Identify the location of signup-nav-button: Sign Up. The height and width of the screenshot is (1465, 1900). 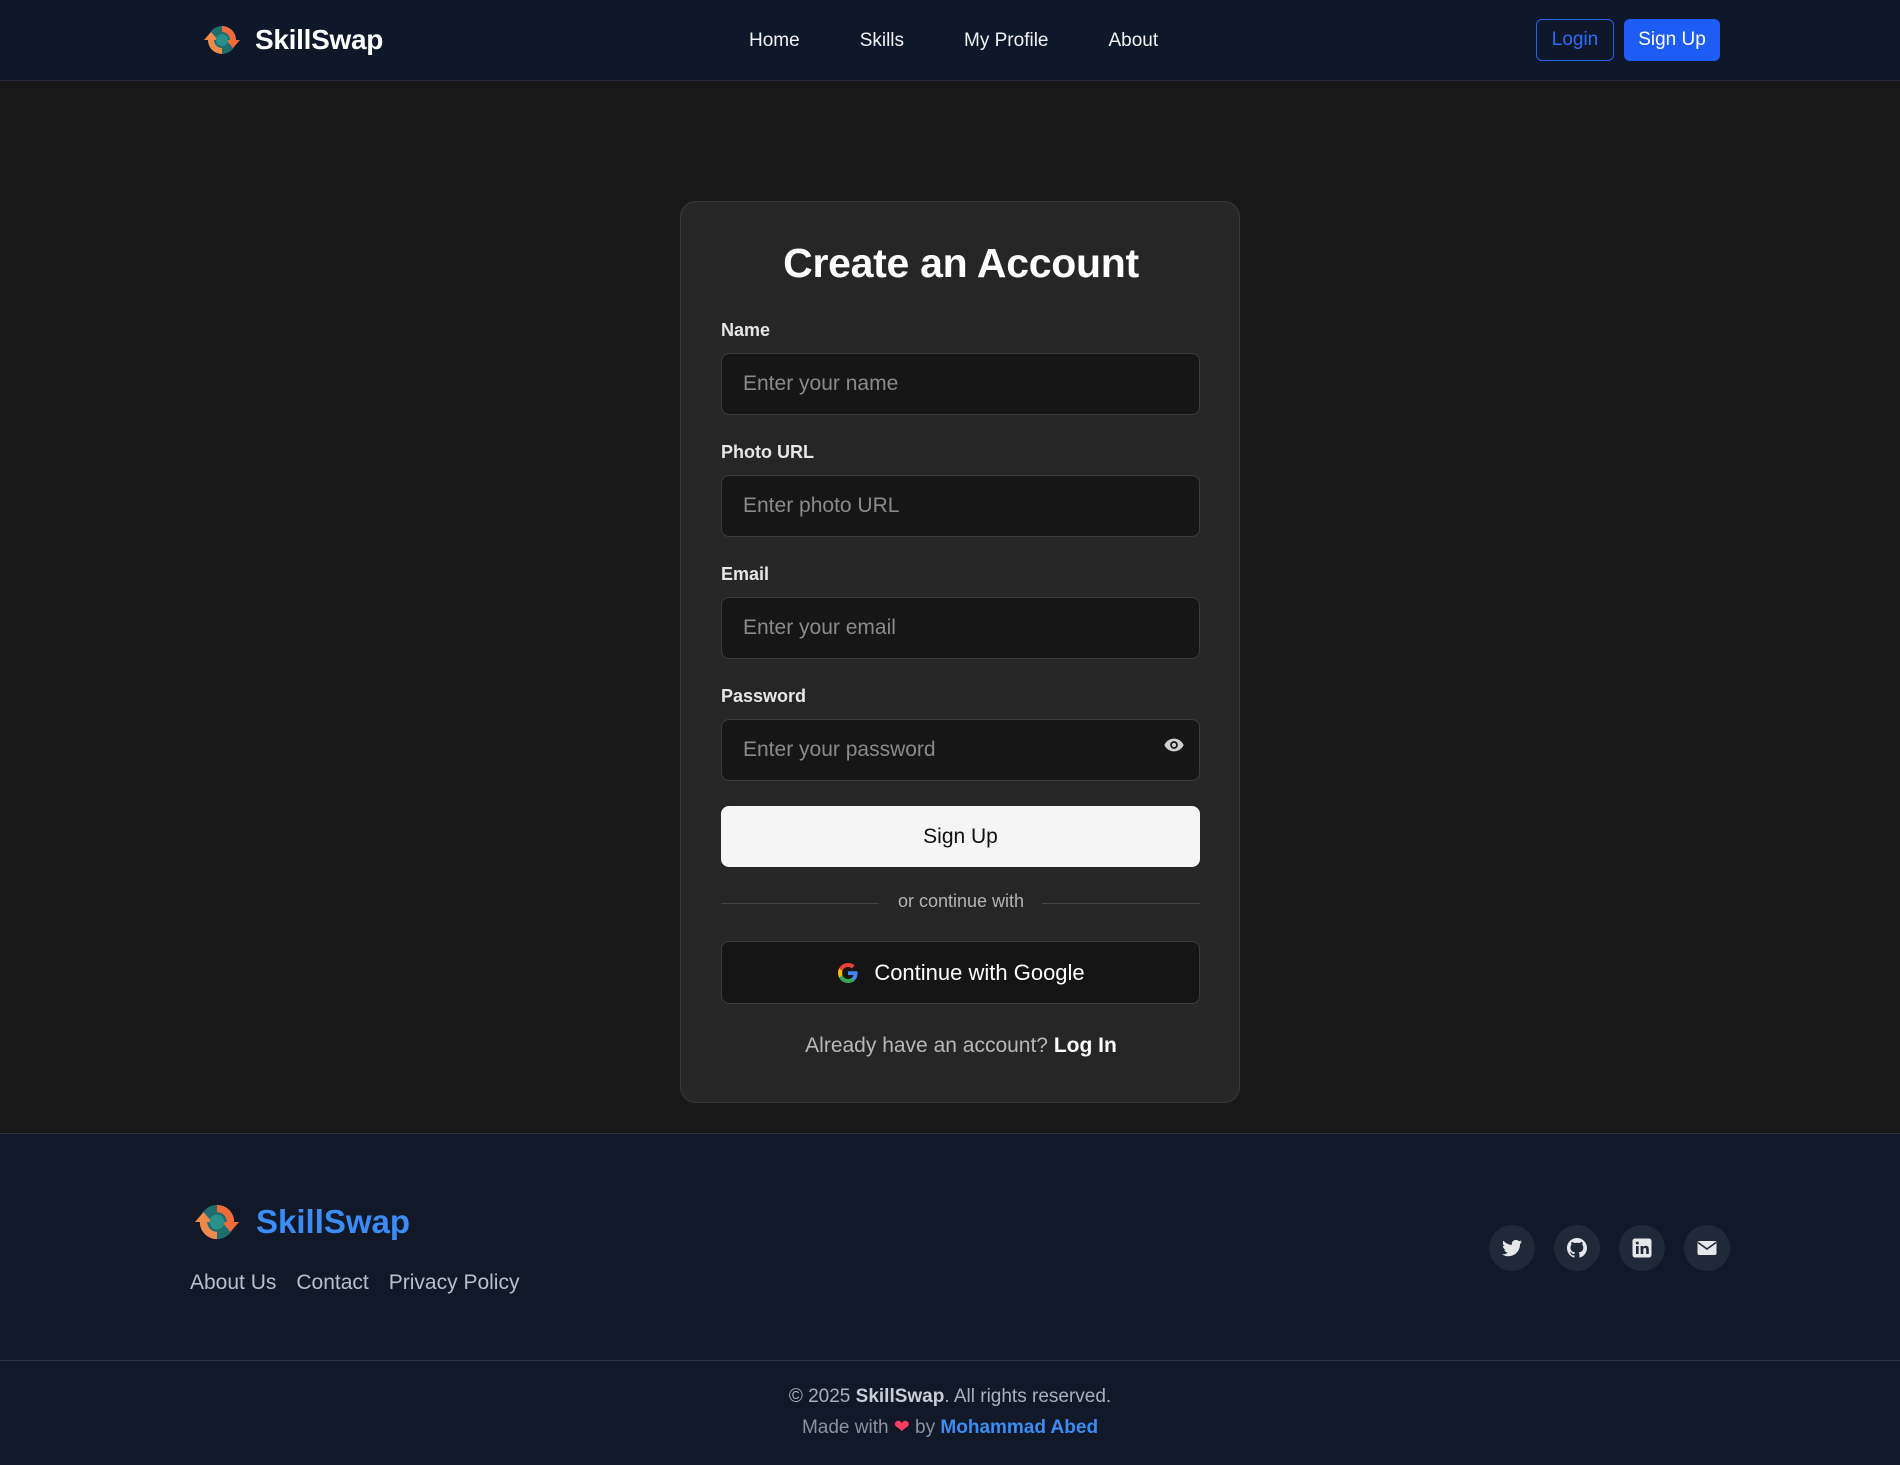
(1672, 40).